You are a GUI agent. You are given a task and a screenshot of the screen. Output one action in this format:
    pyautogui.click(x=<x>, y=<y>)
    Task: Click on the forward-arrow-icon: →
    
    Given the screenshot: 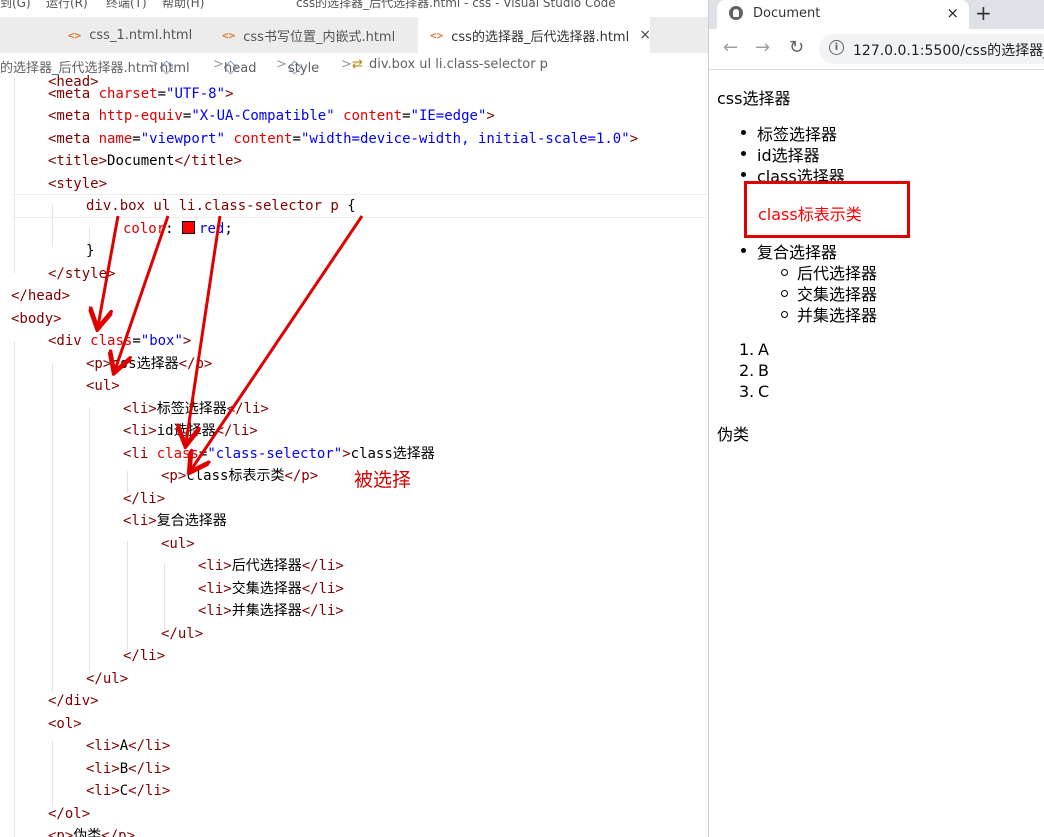 What is the action you would take?
    pyautogui.click(x=762, y=47)
    